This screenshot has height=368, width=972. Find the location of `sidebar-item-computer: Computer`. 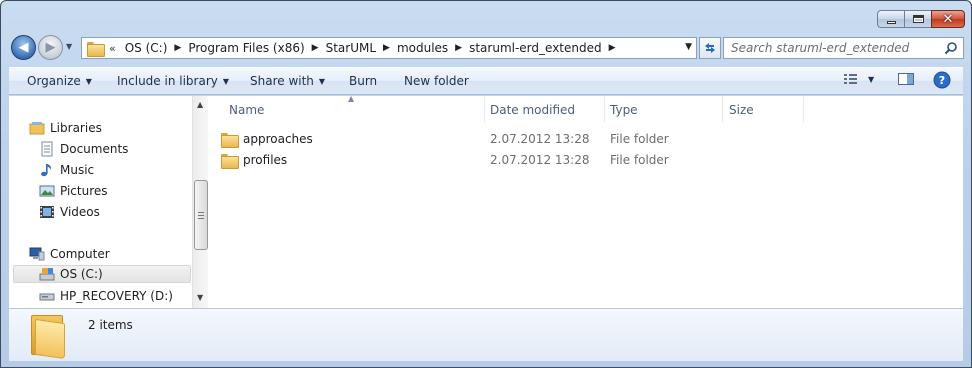

sidebar-item-computer: Computer is located at coordinates (69, 254).